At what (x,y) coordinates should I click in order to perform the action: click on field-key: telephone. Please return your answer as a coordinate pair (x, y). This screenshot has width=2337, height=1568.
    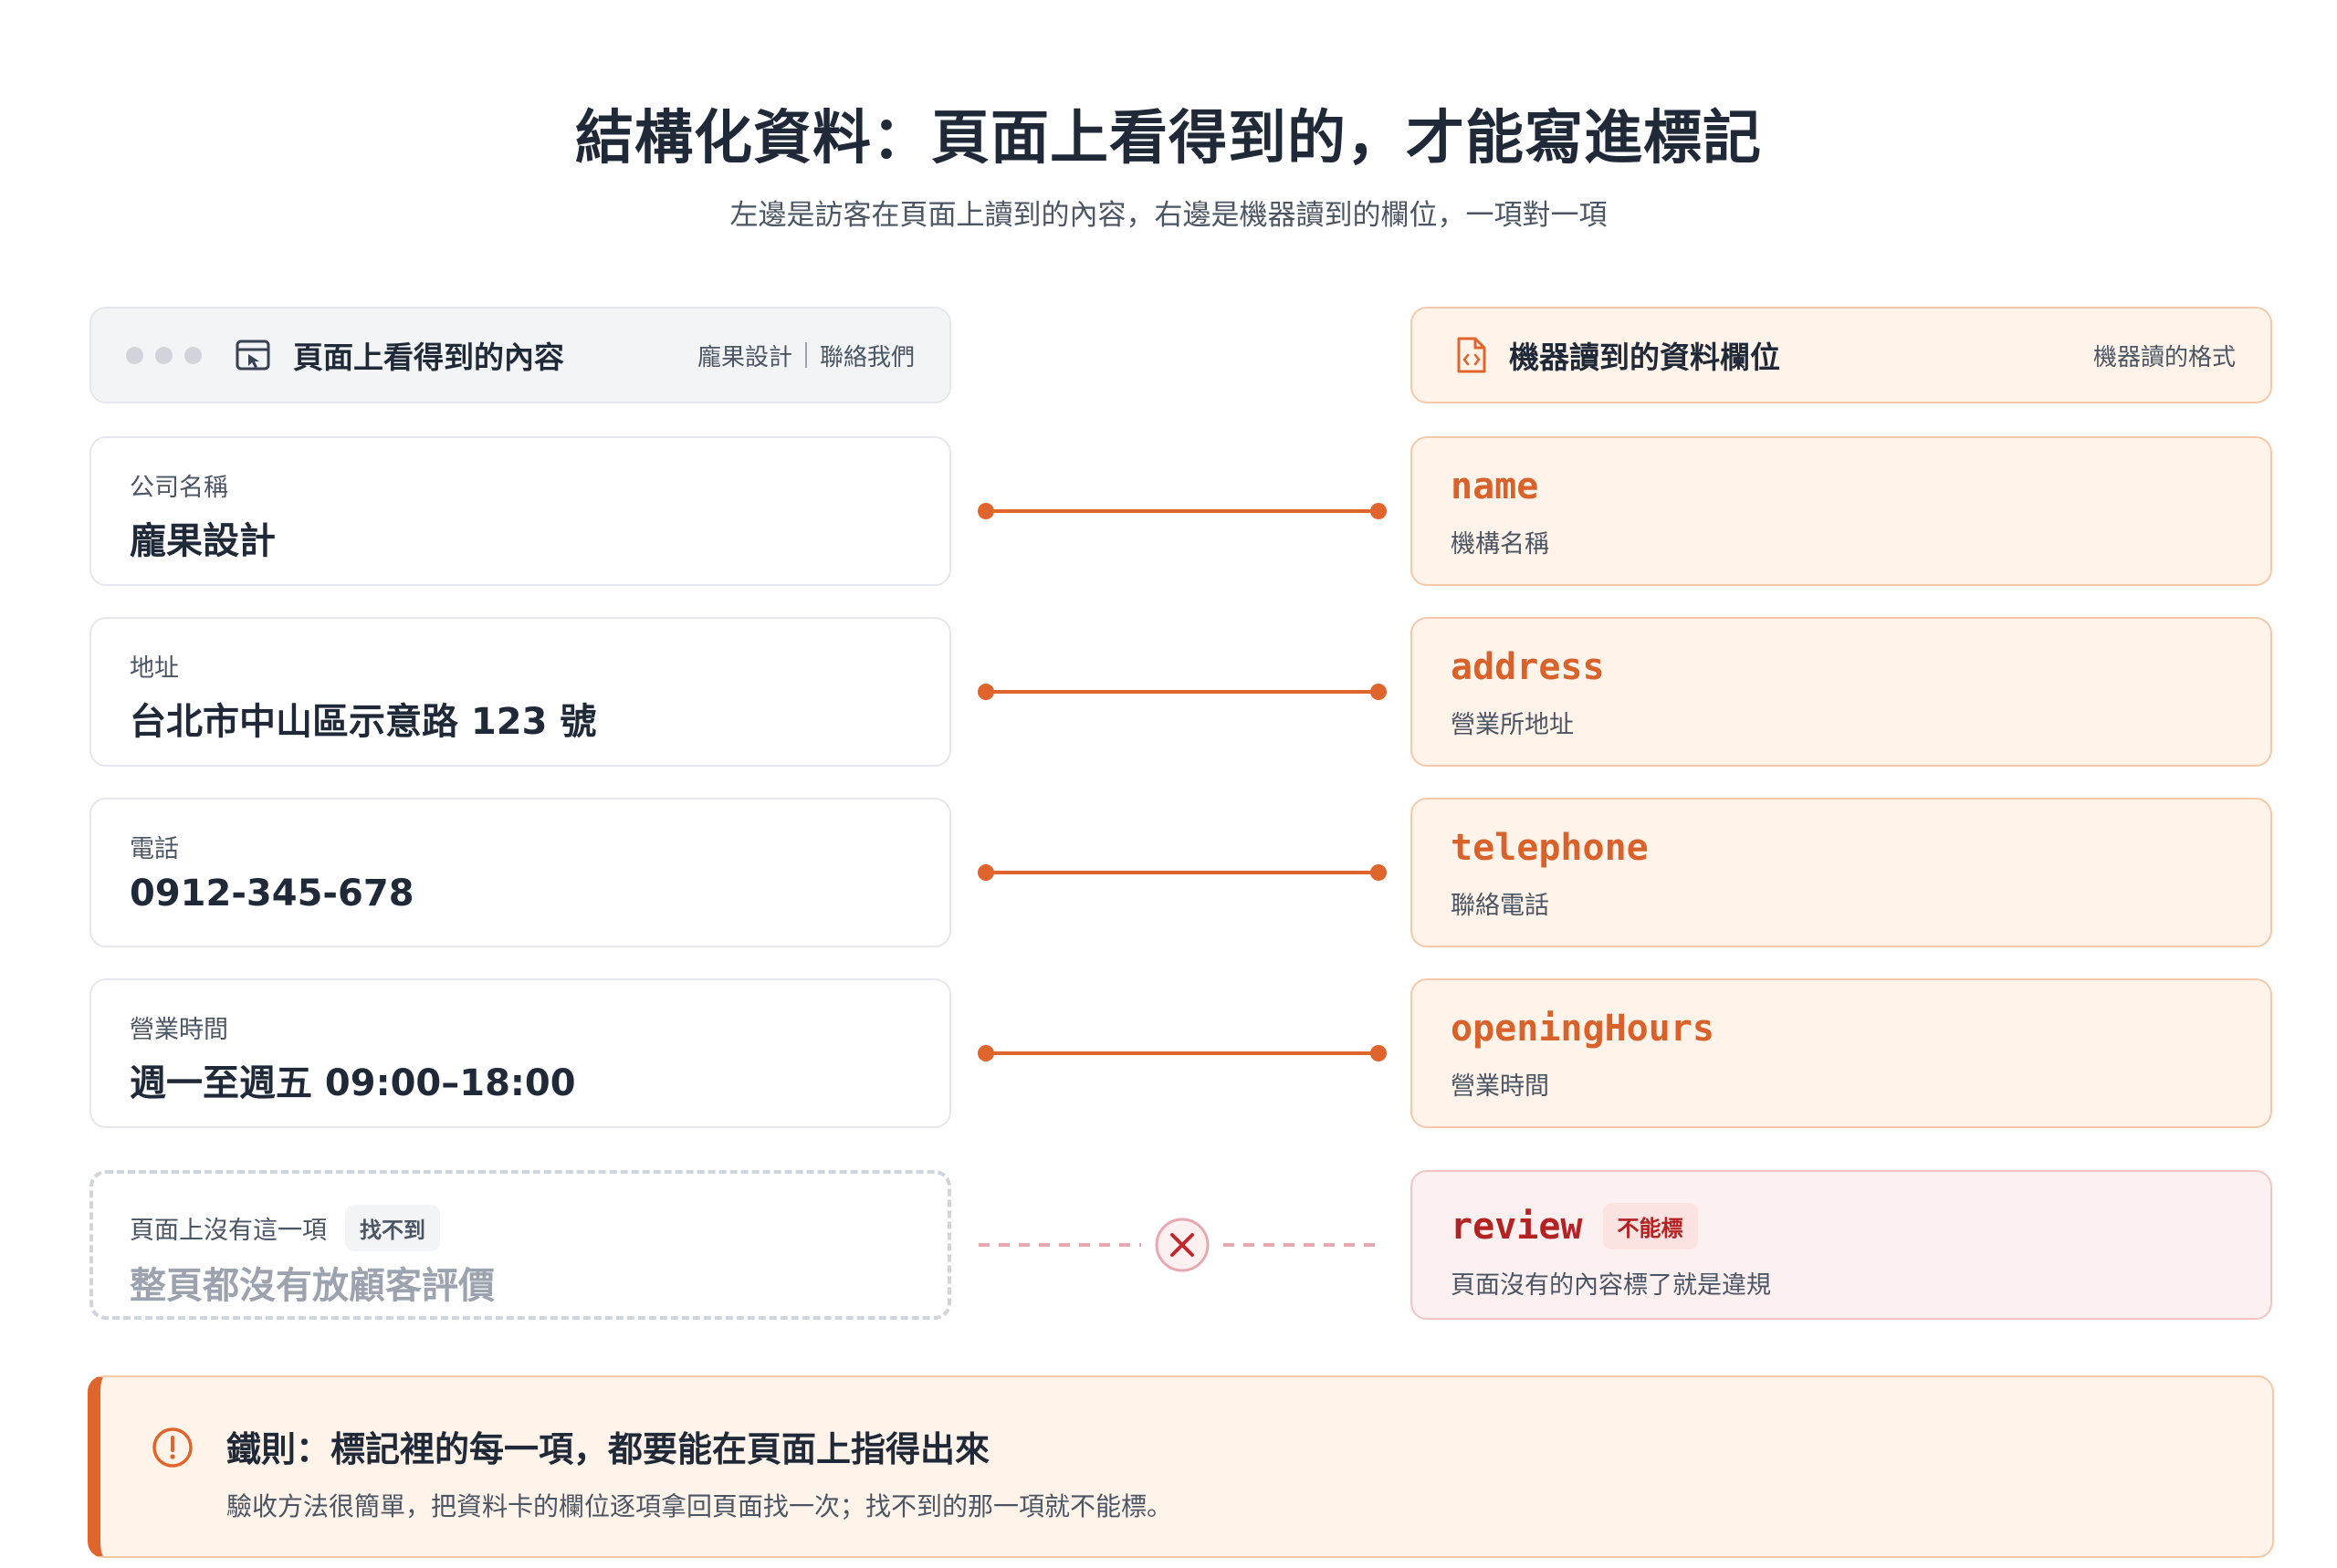
    Looking at the image, I should click on (1550, 848).